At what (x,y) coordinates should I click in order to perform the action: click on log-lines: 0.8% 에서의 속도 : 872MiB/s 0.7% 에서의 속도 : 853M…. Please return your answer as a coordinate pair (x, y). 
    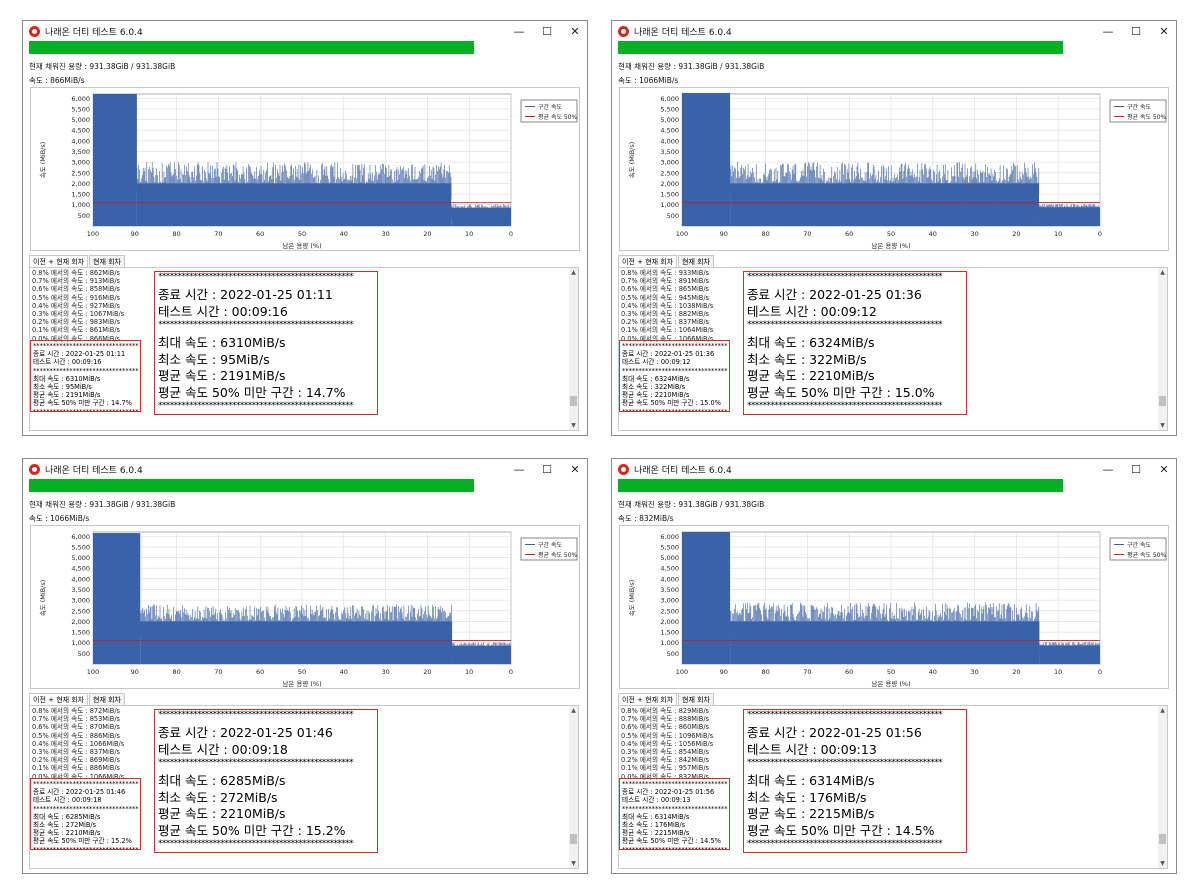
    Looking at the image, I should click on (78, 744).